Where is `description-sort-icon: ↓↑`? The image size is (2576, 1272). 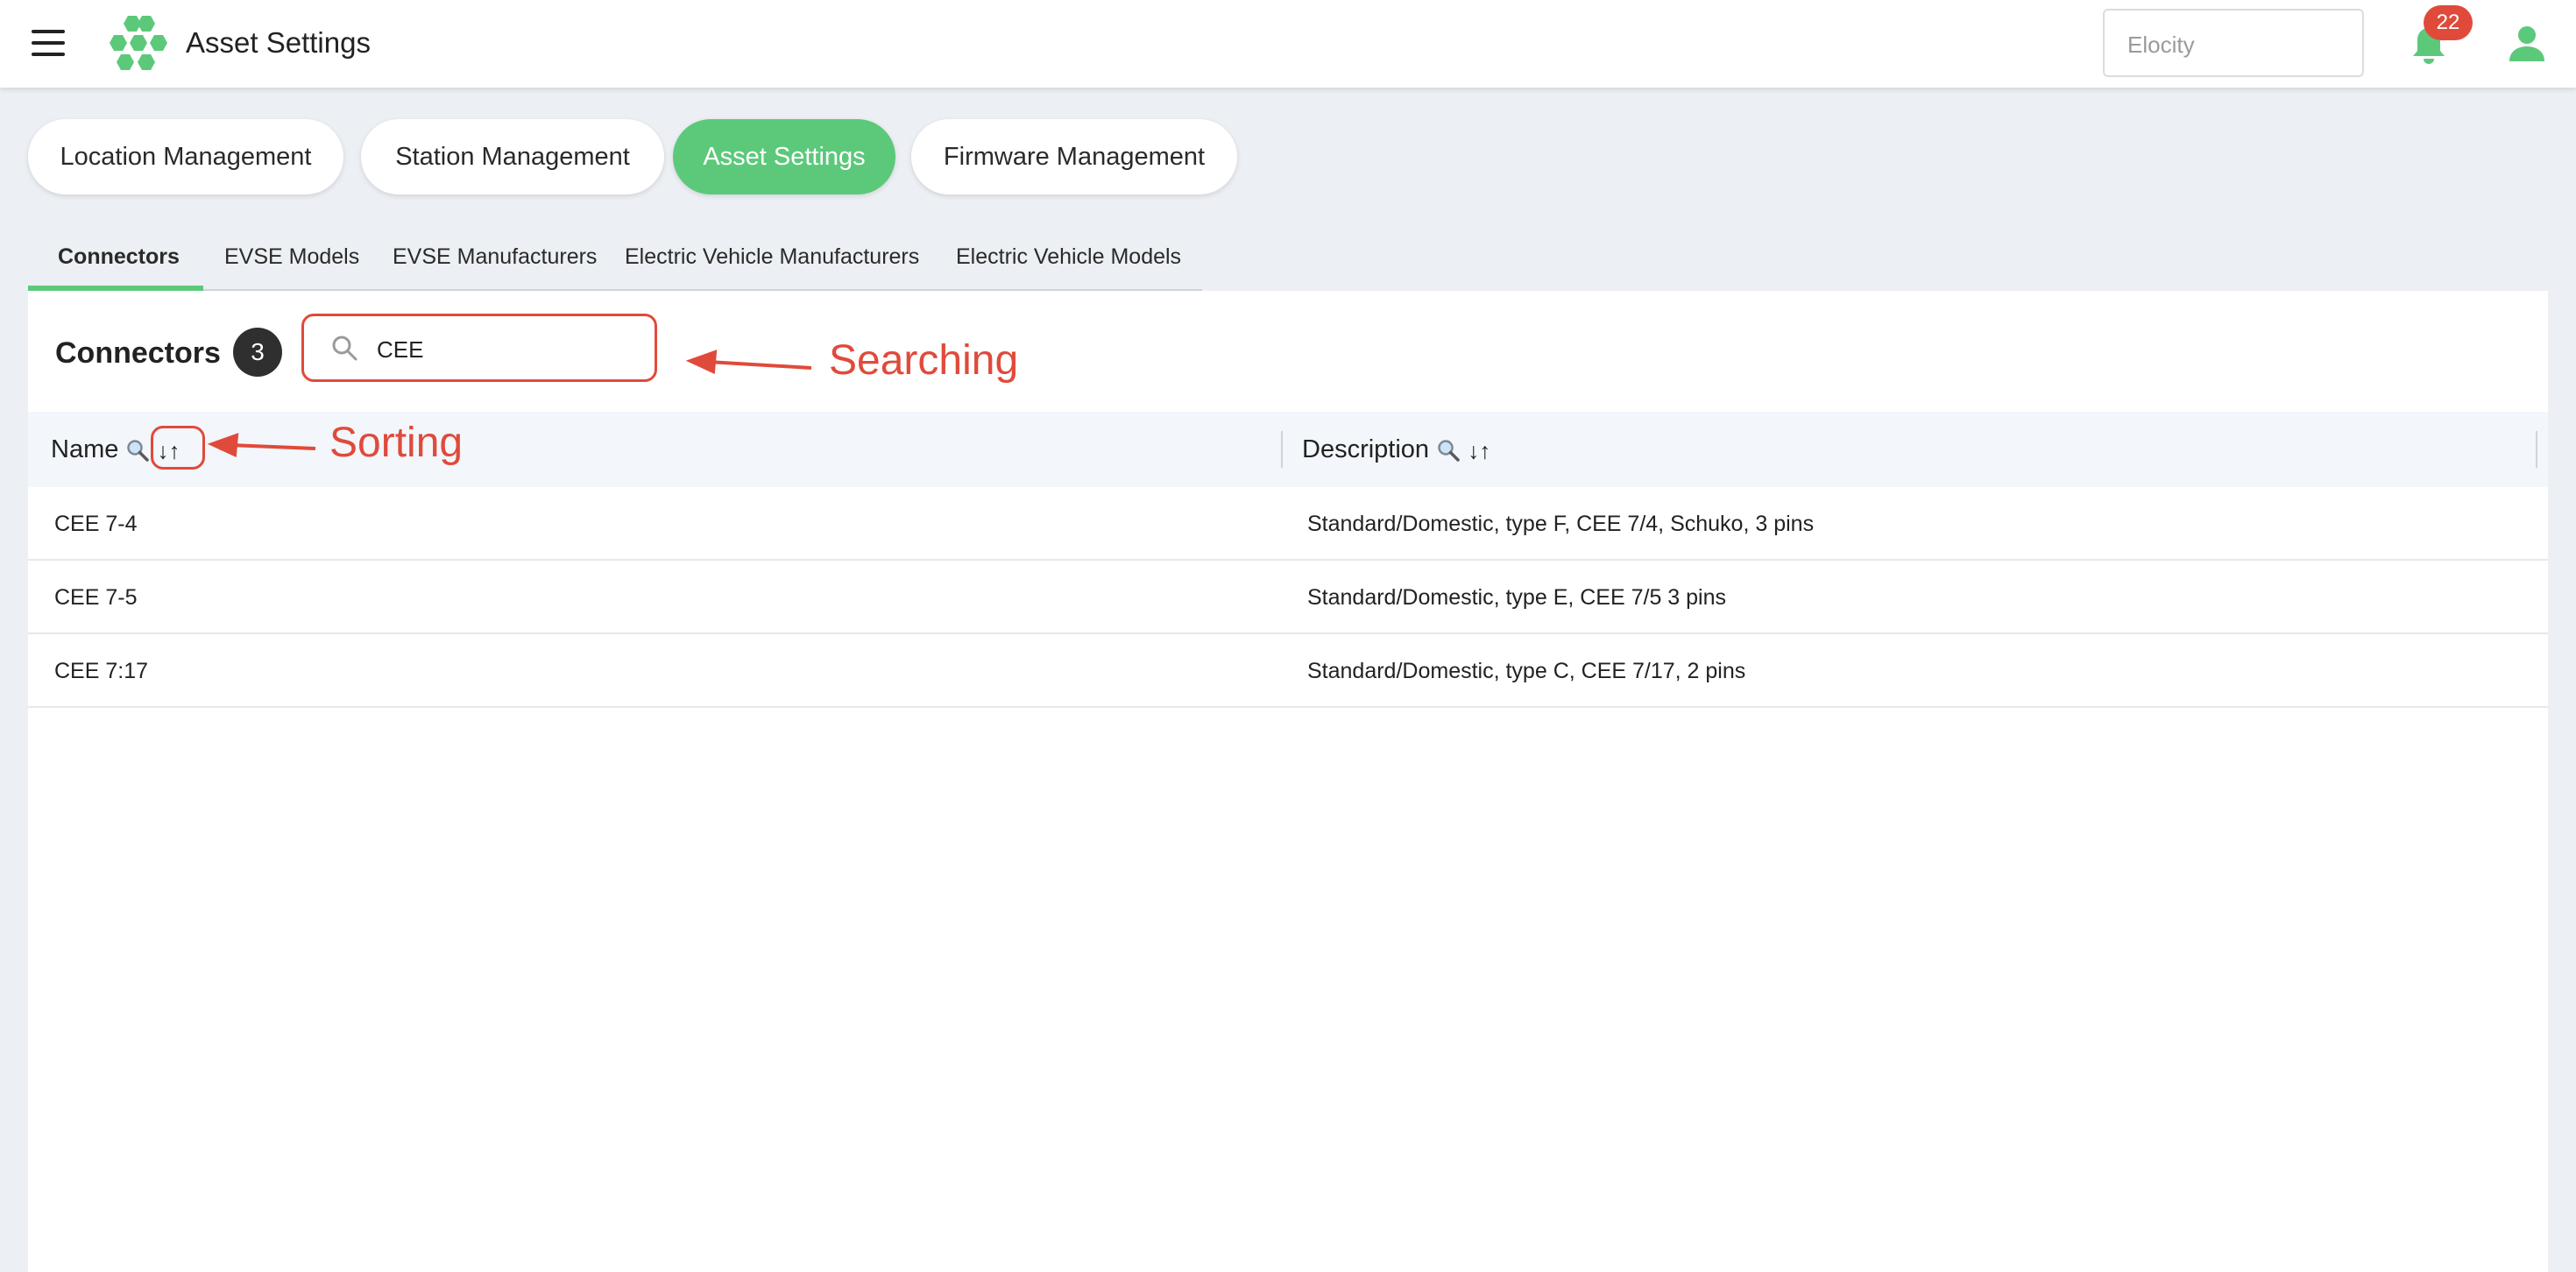 description-sort-icon: ↓↑ is located at coordinates (1479, 450).